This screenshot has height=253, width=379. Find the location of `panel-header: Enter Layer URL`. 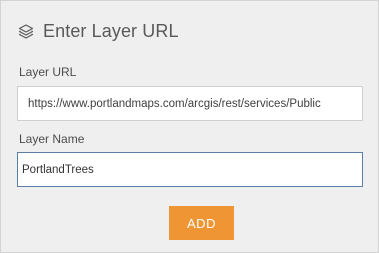

panel-header: Enter Layer URL is located at coordinates (98, 31).